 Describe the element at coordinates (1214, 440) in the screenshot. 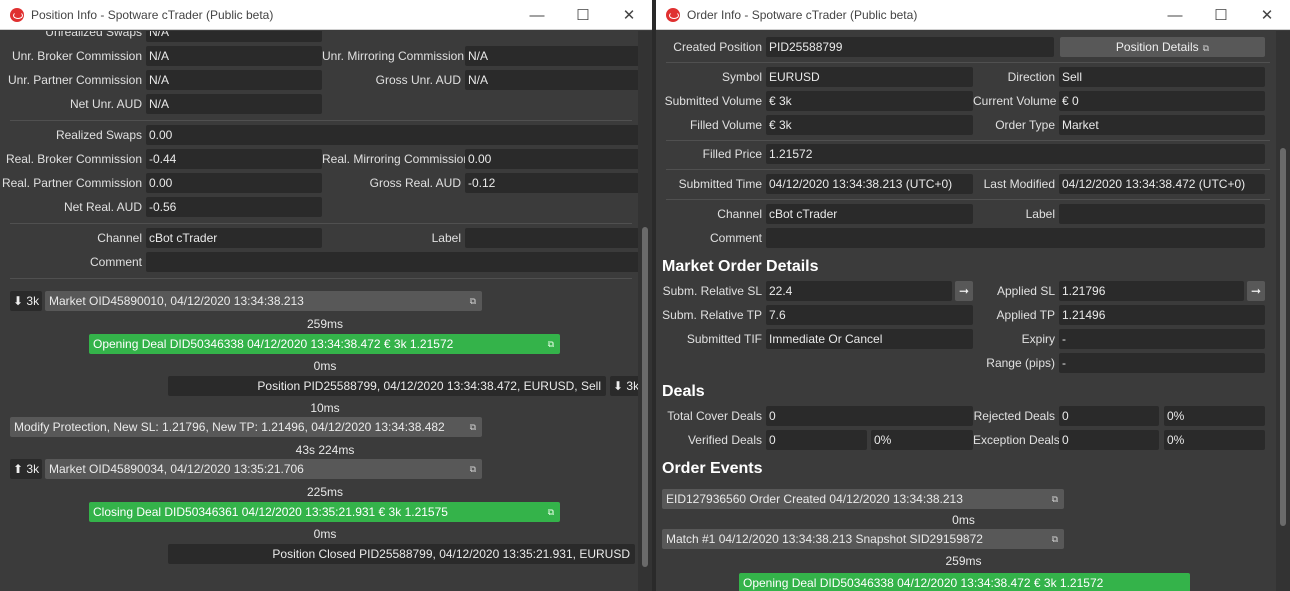

I see `exception-deals-pct: 0%` at that location.